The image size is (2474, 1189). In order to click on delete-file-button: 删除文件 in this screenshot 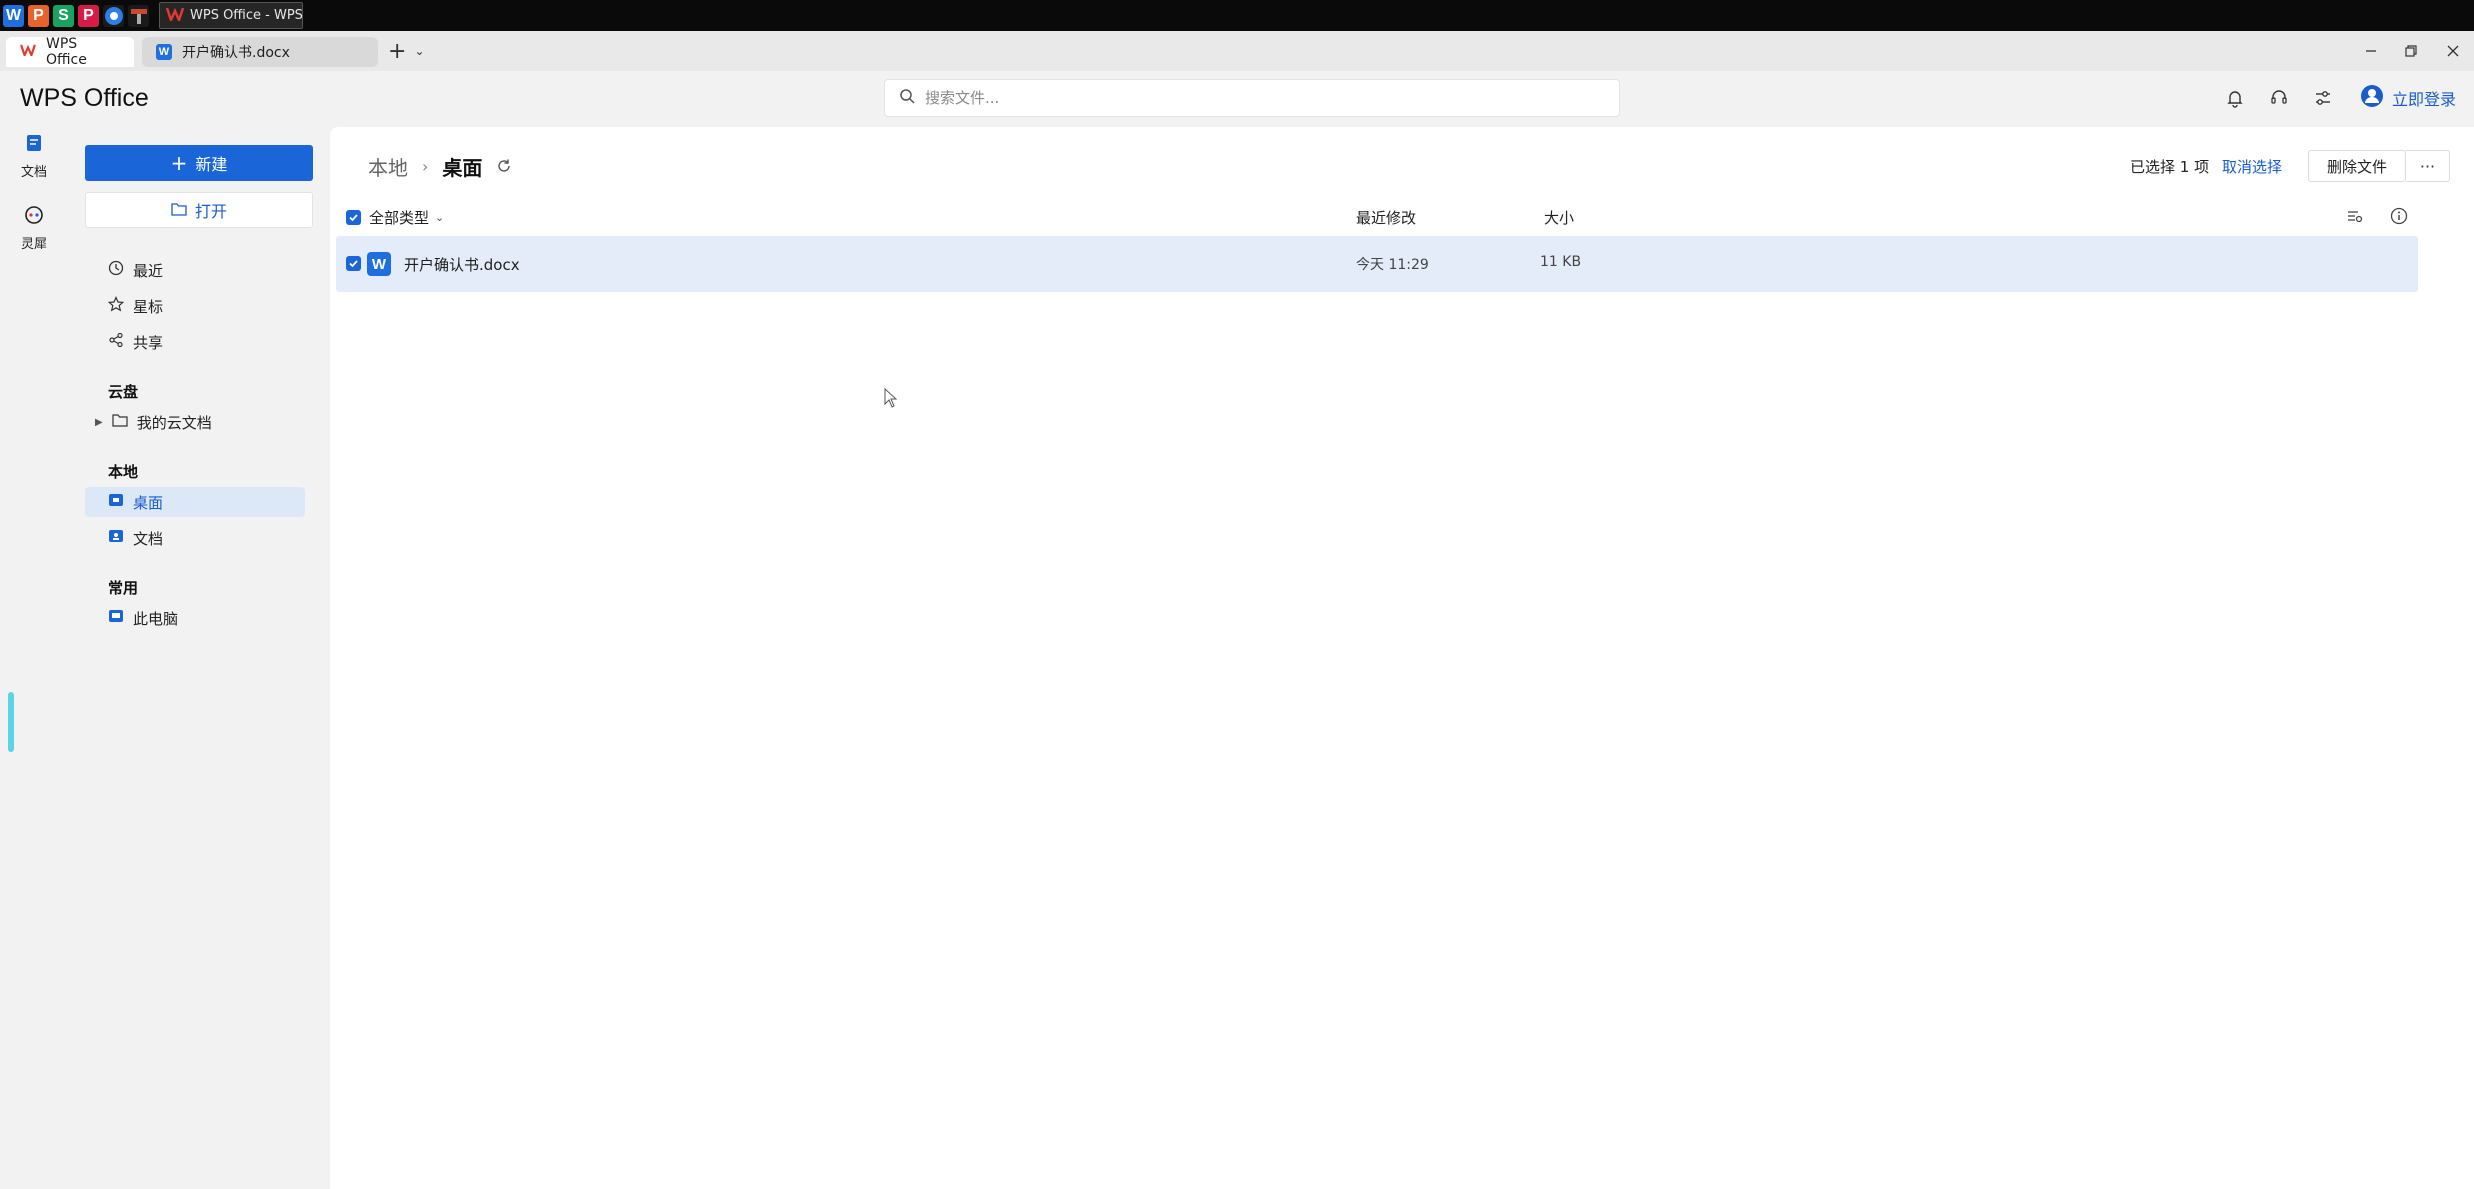, I will do `click(2357, 166)`.